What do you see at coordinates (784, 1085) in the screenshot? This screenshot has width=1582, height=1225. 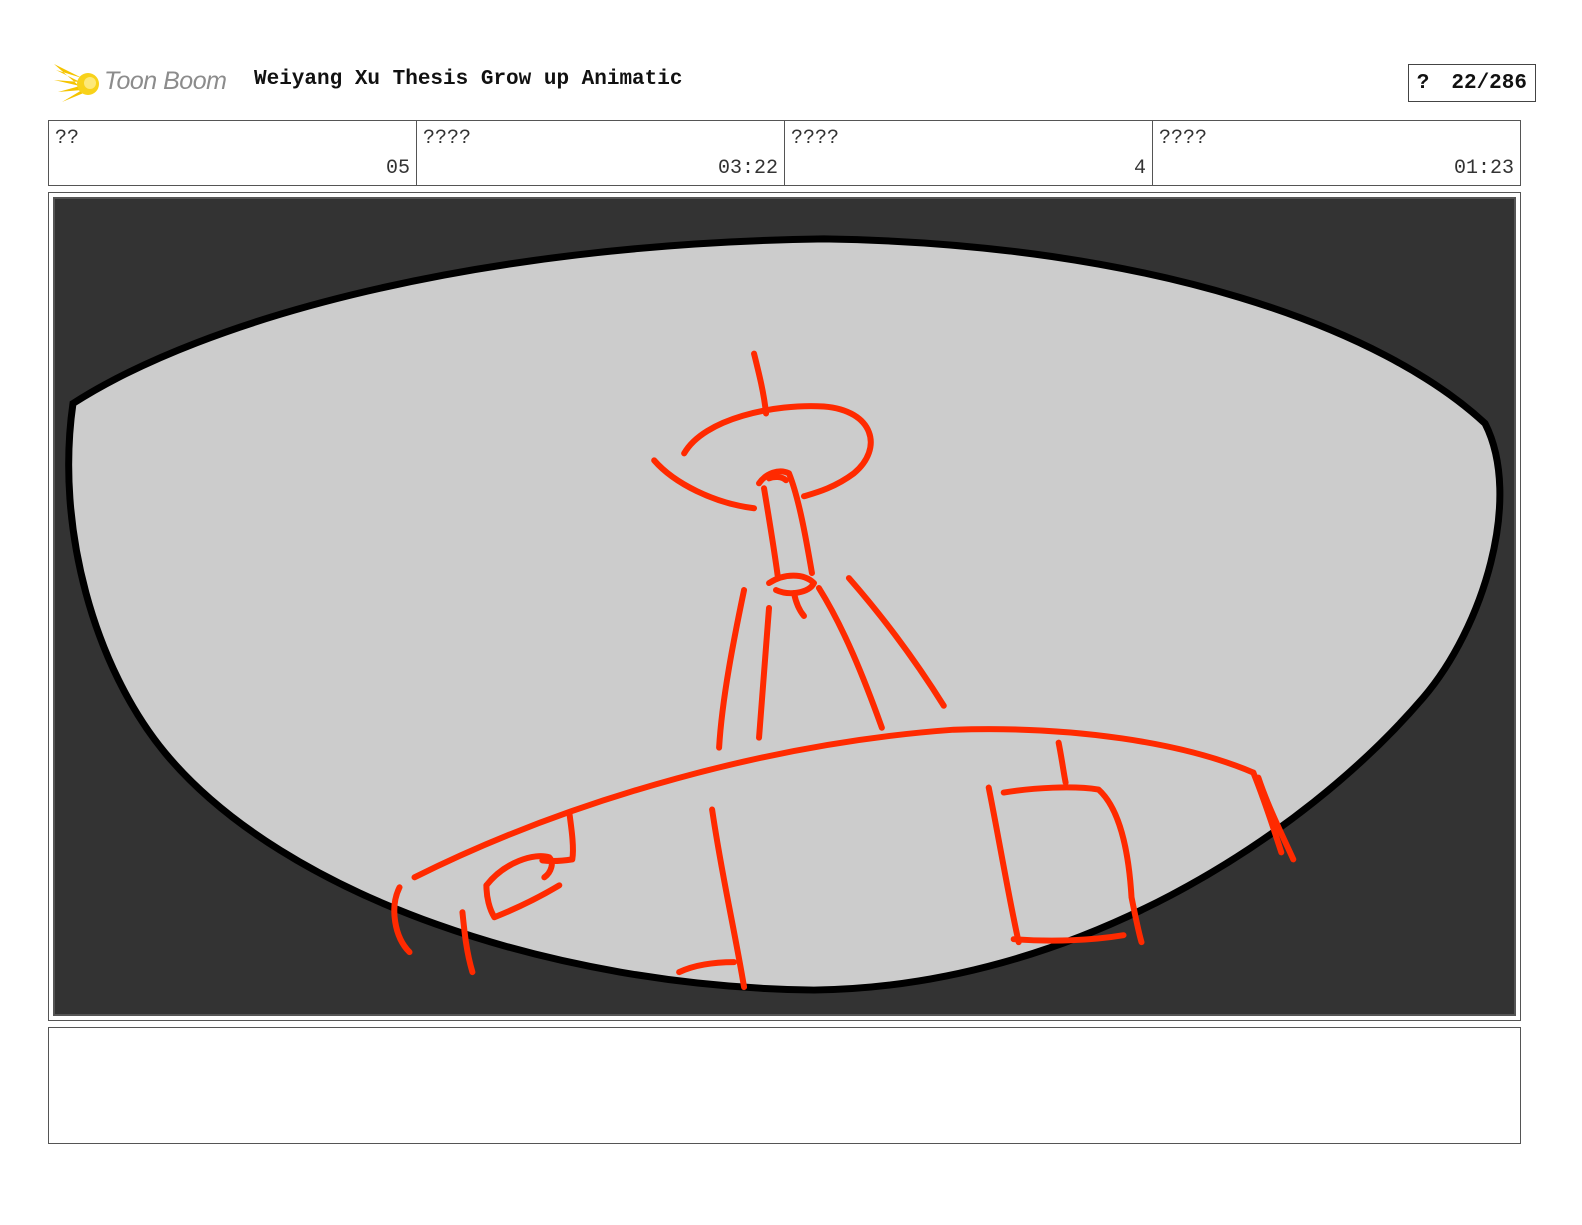 I see `panel-notes-box` at bounding box center [784, 1085].